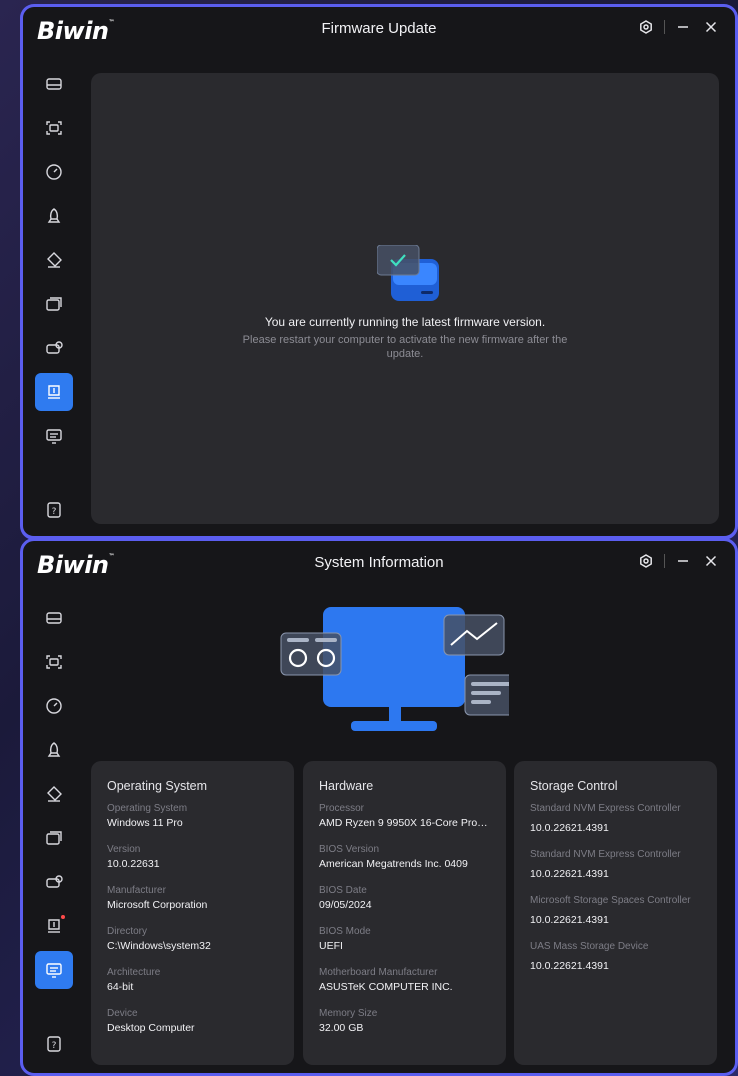 The image size is (738, 1076). Describe the element at coordinates (349, 849) in the screenshot. I see `bios-version-label: BIOS Version` at that location.